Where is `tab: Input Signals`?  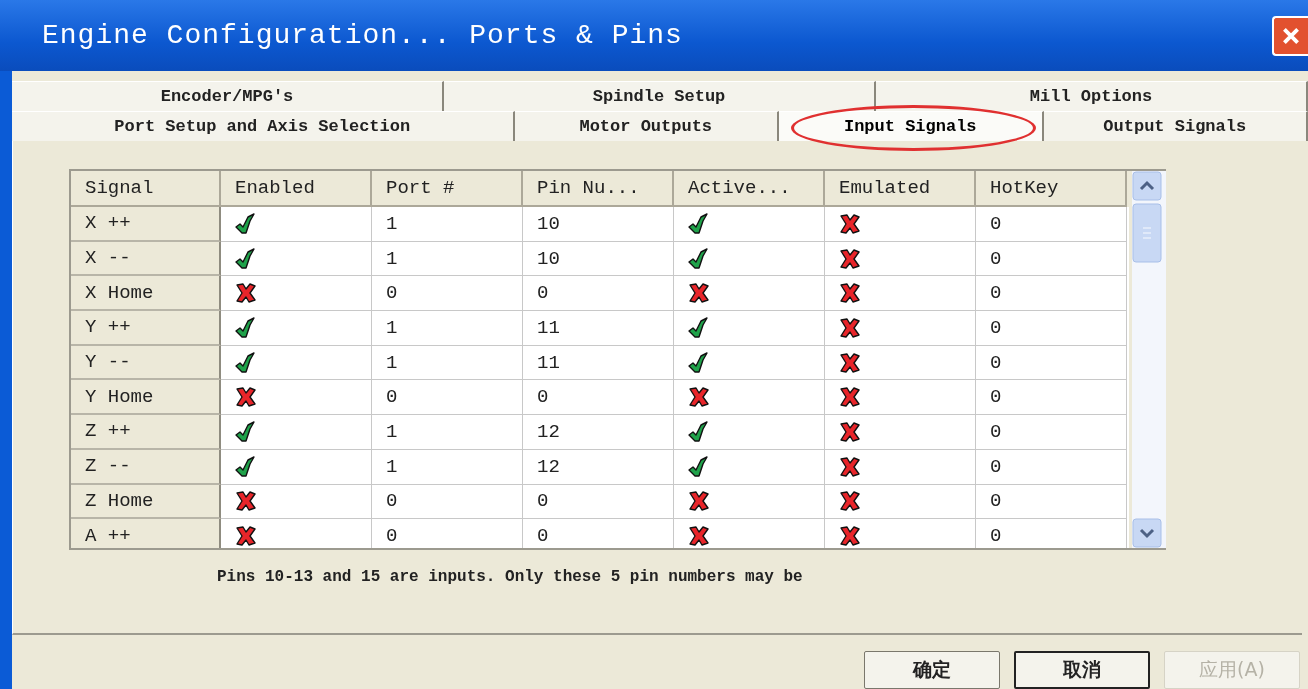 tab: Input Signals is located at coordinates (911, 126).